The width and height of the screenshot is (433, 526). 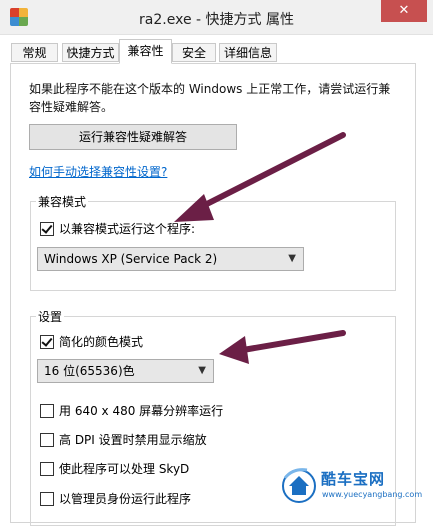 I want to click on close-button: ✕, so click(x=404, y=11).